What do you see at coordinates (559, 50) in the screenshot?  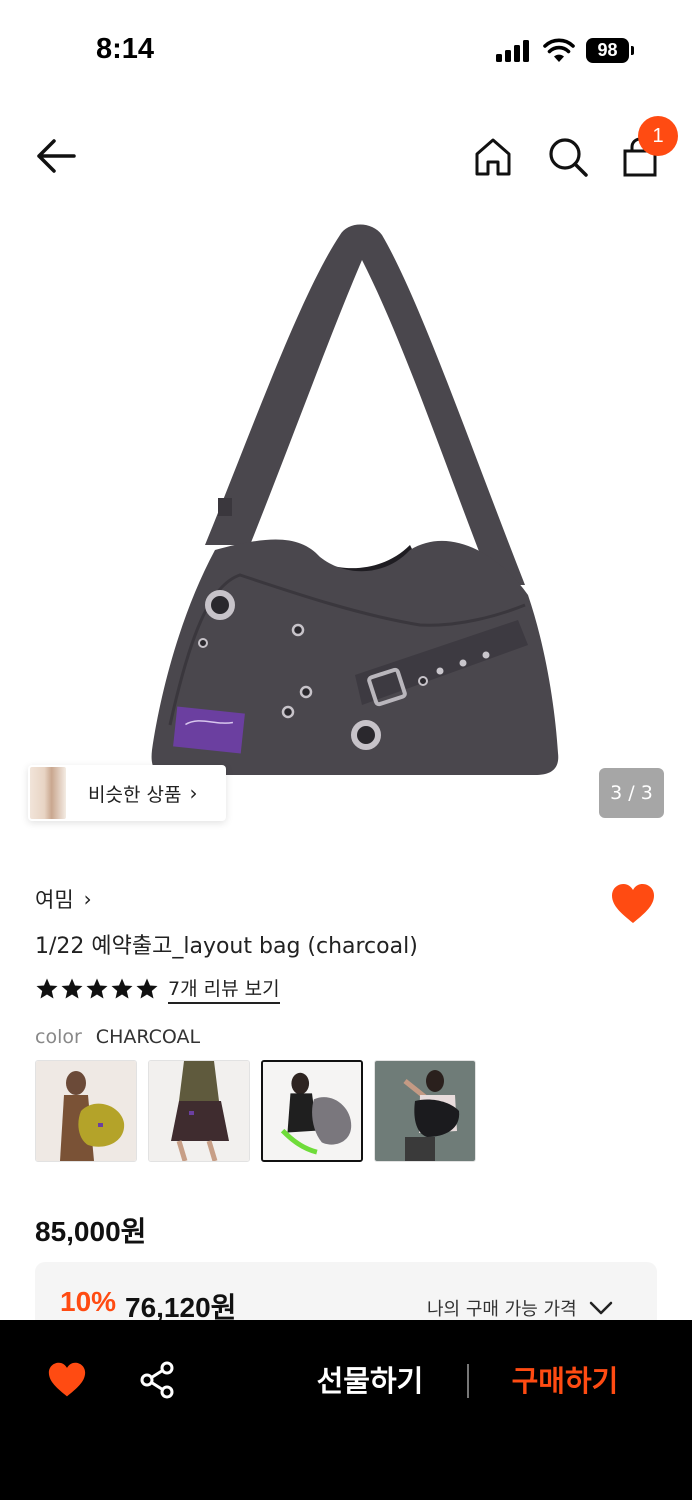 I see `wifi-icon` at bounding box center [559, 50].